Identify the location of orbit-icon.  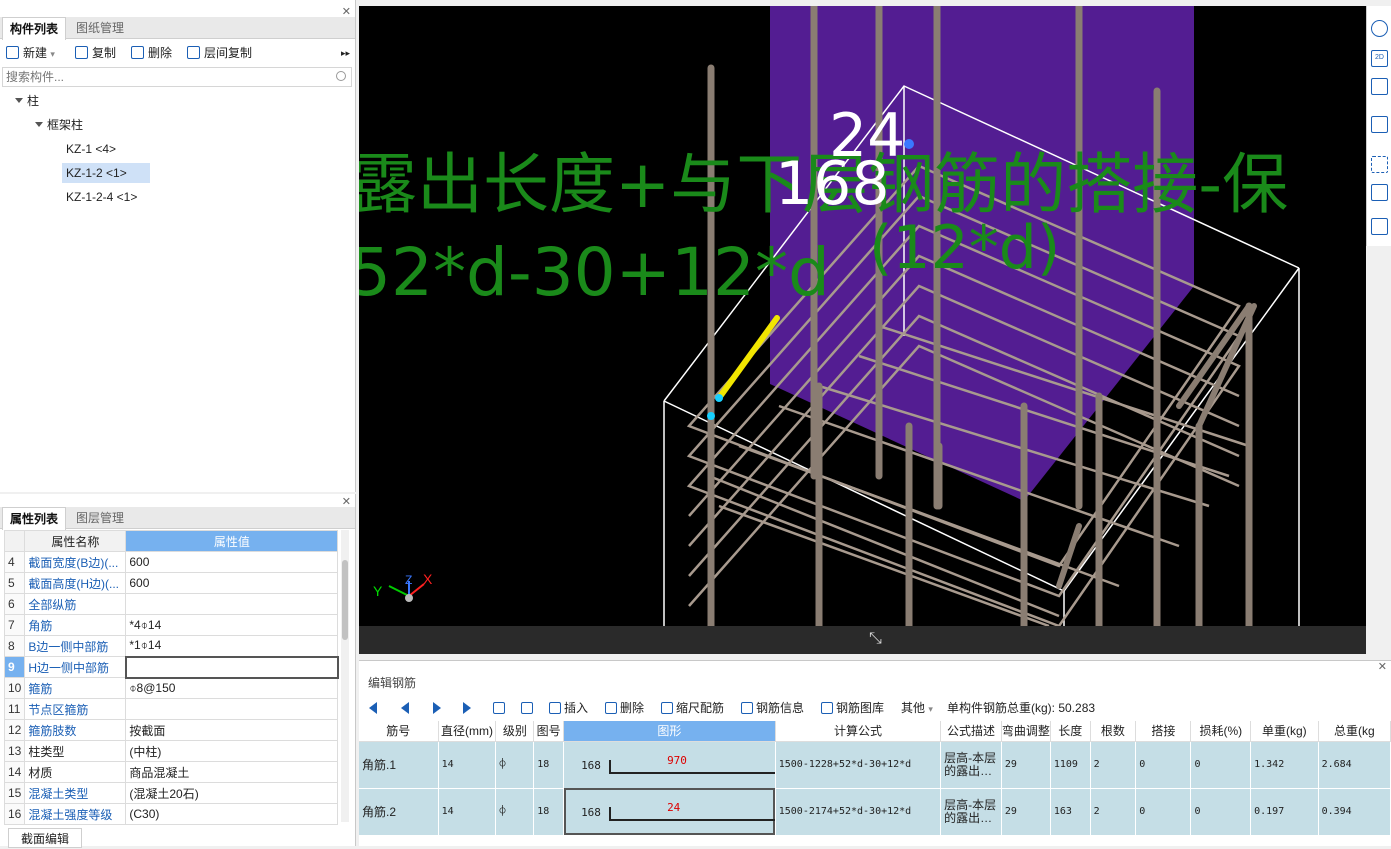
(1379, 28).